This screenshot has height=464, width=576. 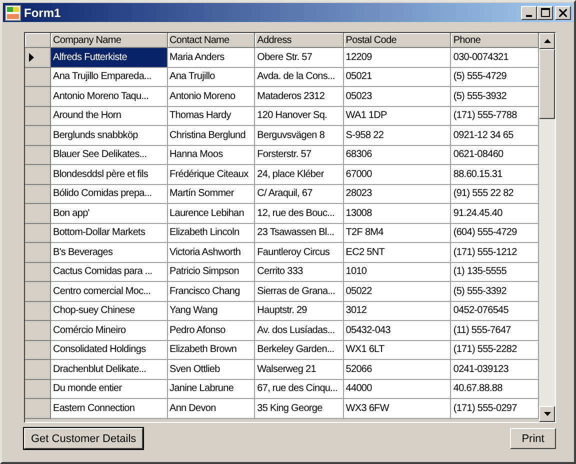 What do you see at coordinates (495, 272) in the screenshot?
I see `table-cell: (1) 135-5555` at bounding box center [495, 272].